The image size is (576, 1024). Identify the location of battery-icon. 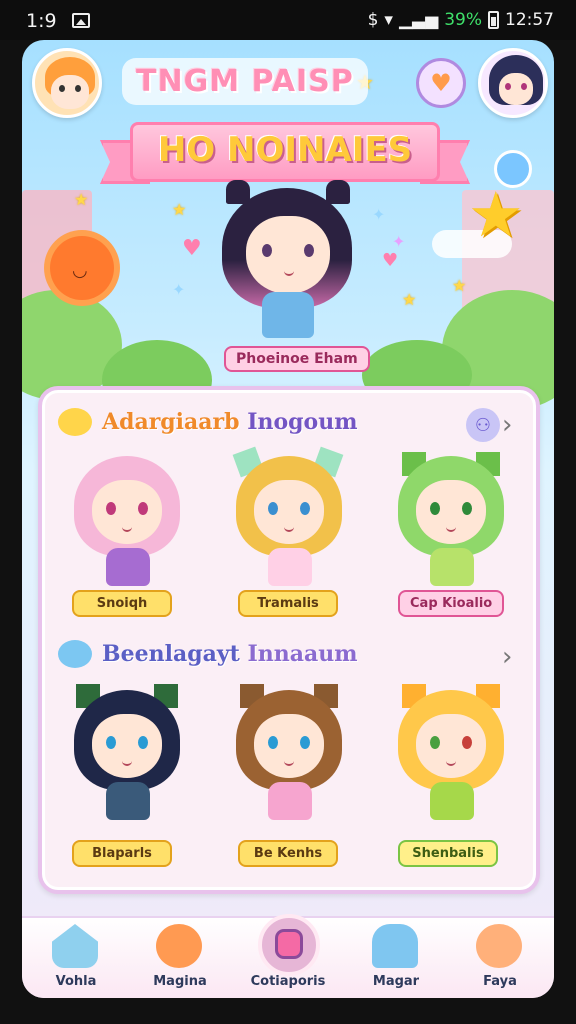
(493, 20).